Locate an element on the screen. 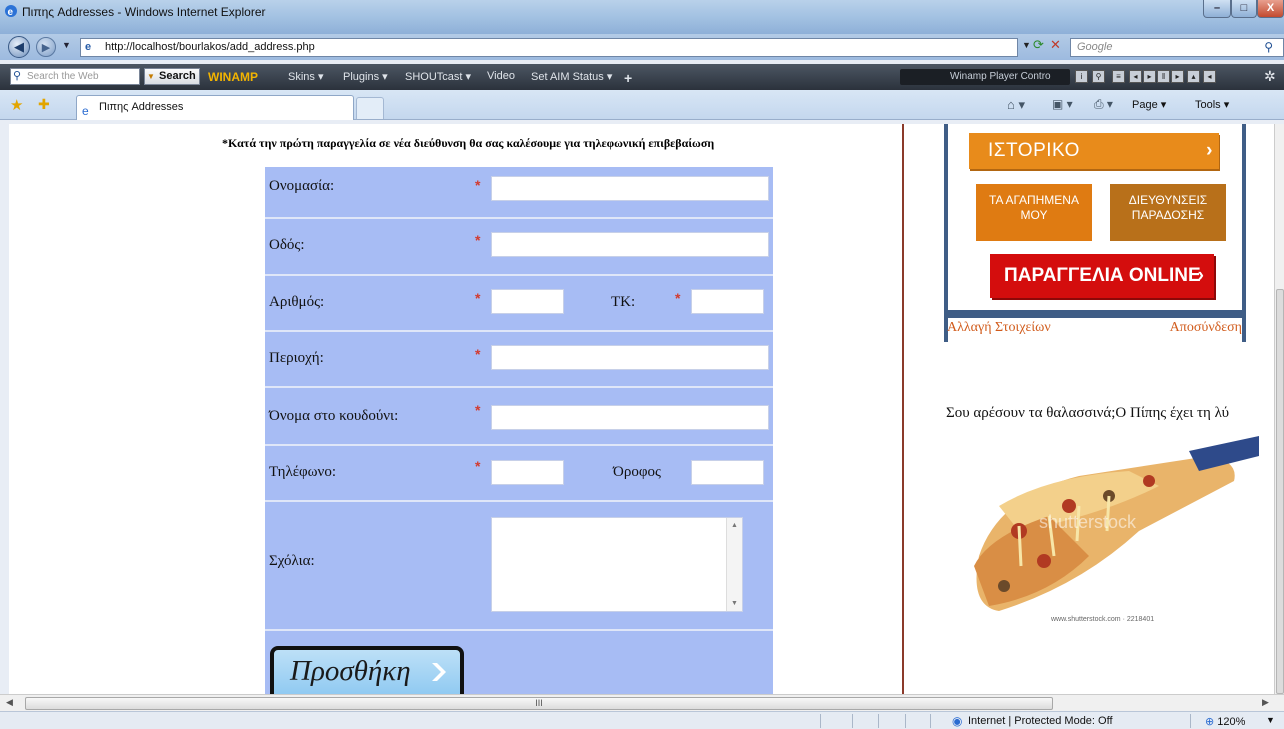 The height and width of the screenshot is (729, 1284). skins-menu: Skins ▾ is located at coordinates (305, 76).